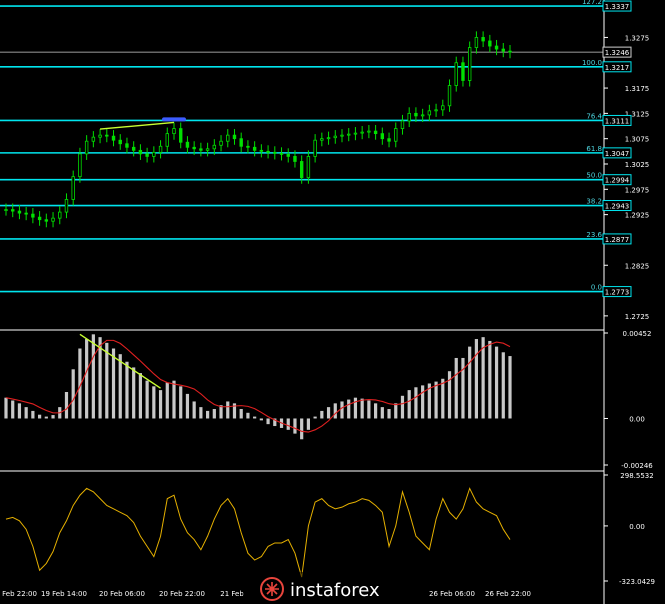  Describe the element at coordinates (637, 317) in the screenshot. I see `price-tick-label: 1.2725` at that location.